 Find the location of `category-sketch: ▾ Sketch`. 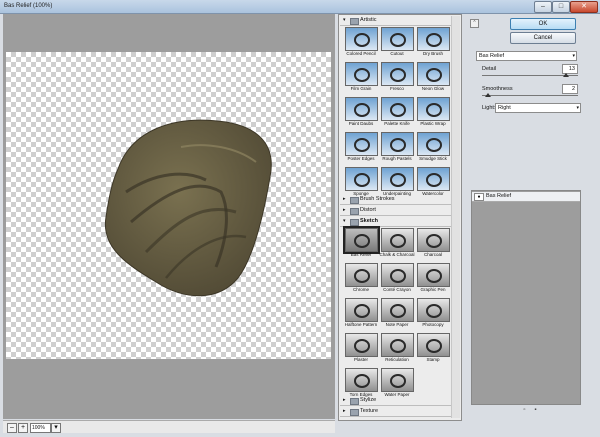

category-sketch: ▾ Sketch is located at coordinates (395, 222).